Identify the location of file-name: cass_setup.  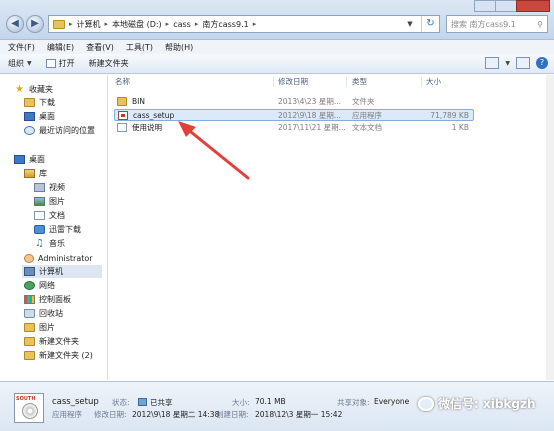
(154, 115).